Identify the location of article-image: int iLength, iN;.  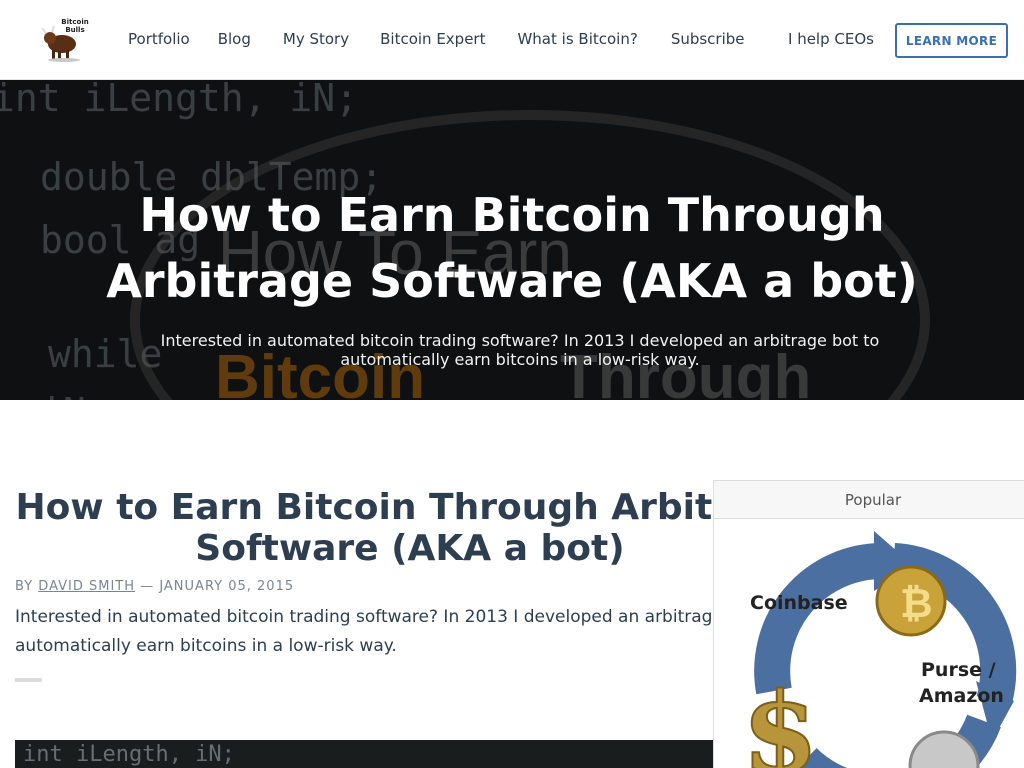
(365, 754).